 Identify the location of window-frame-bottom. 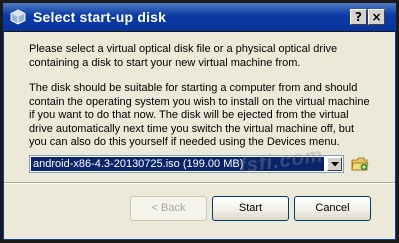
(199, 239).